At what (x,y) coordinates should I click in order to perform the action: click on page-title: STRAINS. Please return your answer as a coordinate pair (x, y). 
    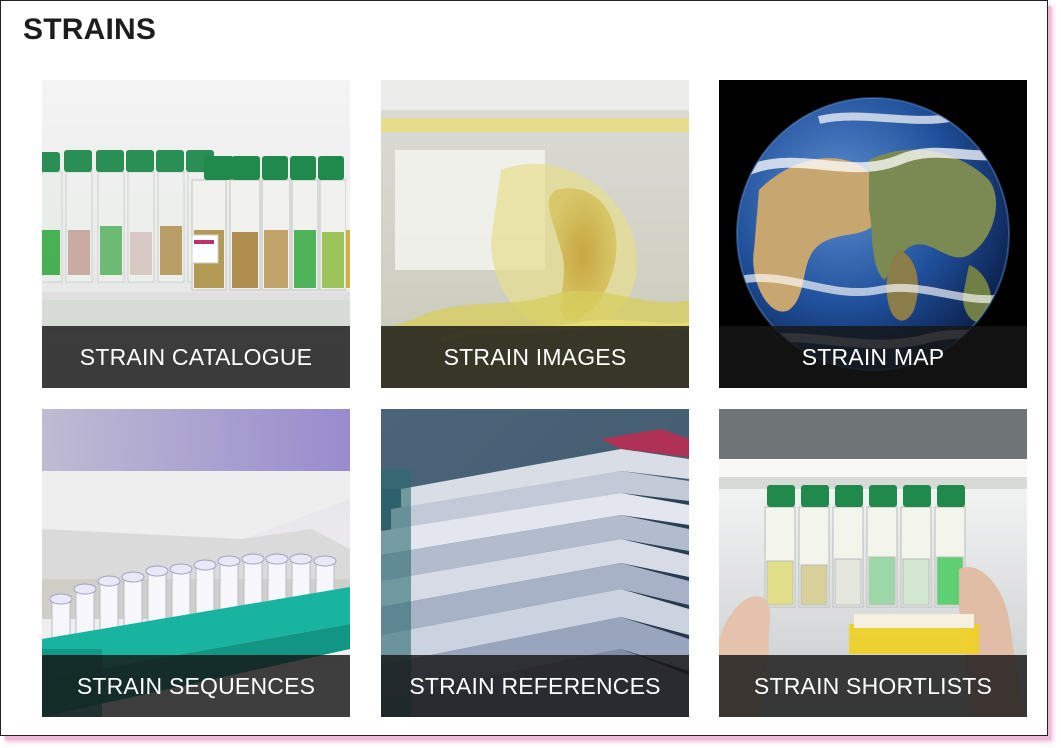
    Looking at the image, I should click on (90, 29).